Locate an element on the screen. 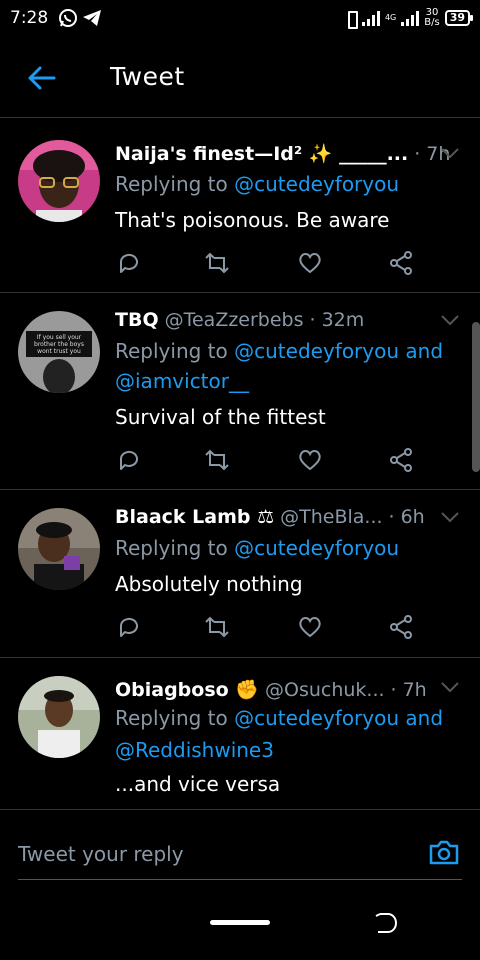 The width and height of the screenshot is (480, 960). battery-indicator: 39 is located at coordinates (459, 18).